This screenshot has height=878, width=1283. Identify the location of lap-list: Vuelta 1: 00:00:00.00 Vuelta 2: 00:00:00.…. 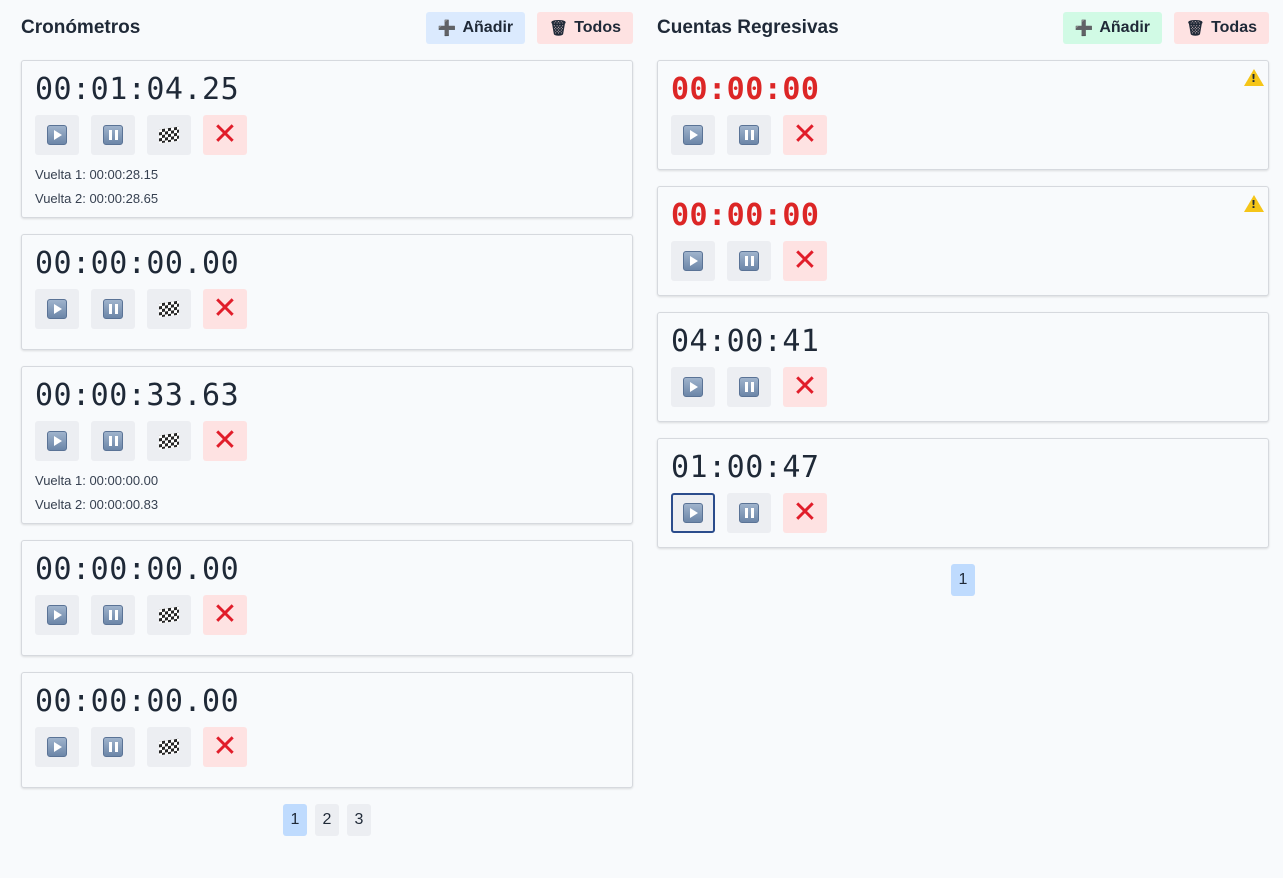
(327, 492).